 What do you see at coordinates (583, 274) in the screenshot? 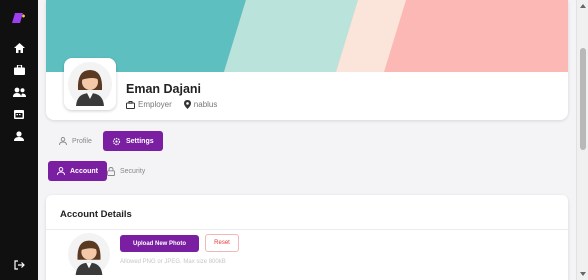
I see `scroll-down-arrow` at bounding box center [583, 274].